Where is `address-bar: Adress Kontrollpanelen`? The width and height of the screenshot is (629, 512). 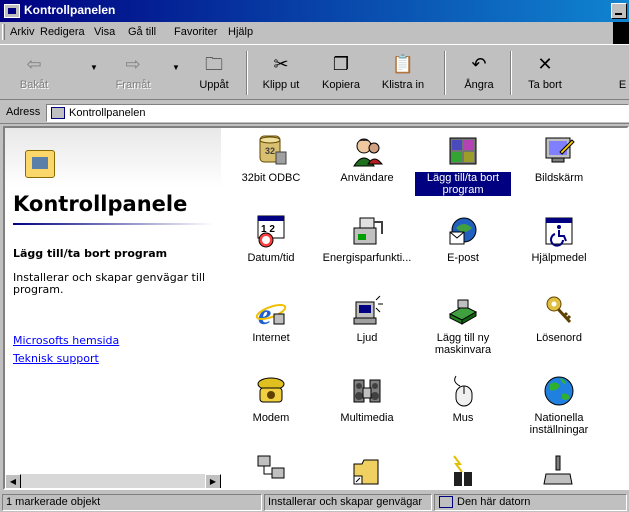 address-bar: Adress Kontrollpanelen is located at coordinates (314, 113).